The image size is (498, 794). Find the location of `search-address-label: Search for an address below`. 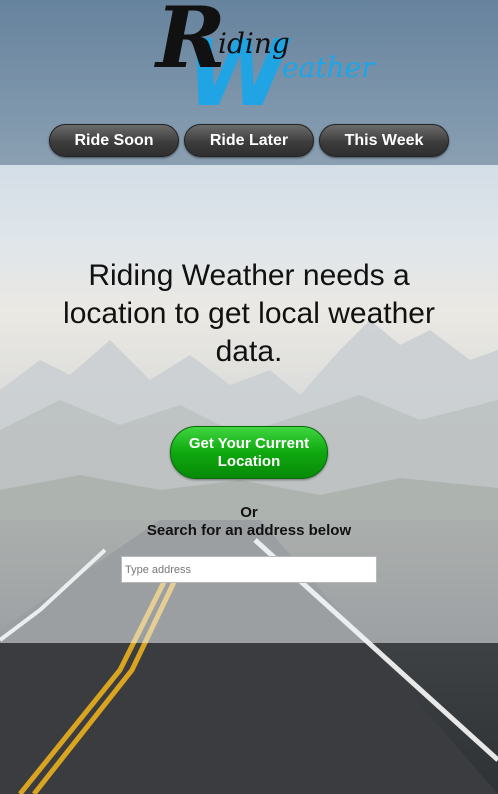

search-address-label: Search for an address below is located at coordinates (249, 530).